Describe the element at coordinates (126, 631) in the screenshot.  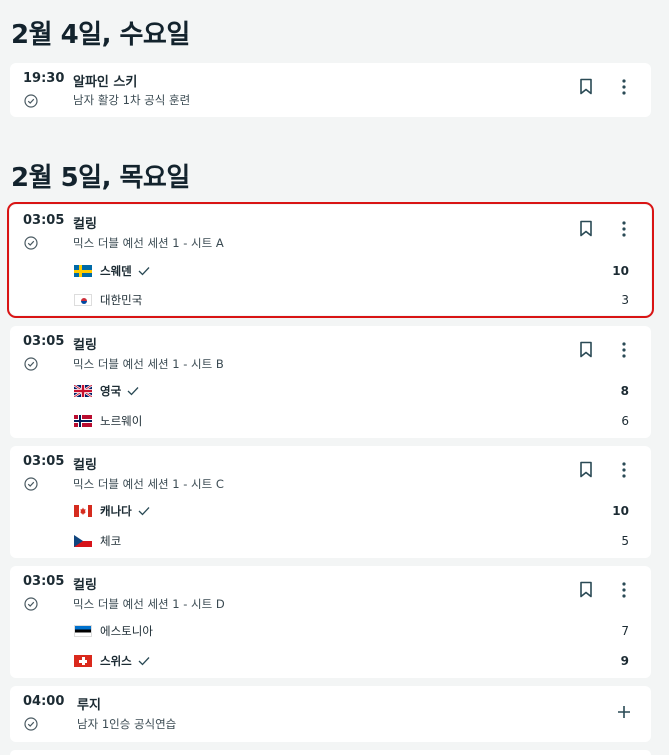
I see `team-name: 에스토니아` at that location.